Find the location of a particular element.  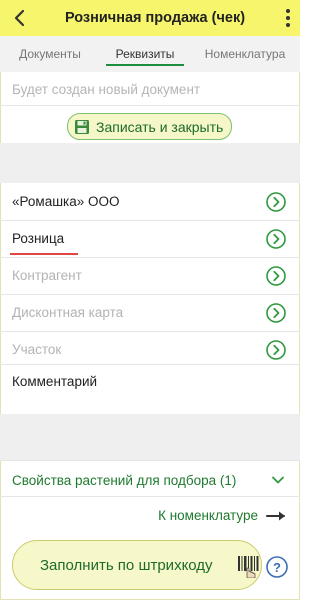

tab-nomenclature: Номенклатура is located at coordinates (245, 54).